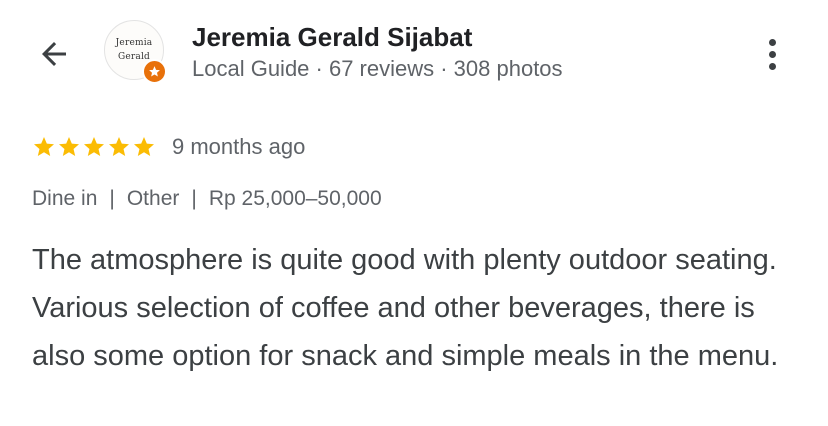 Image resolution: width=828 pixels, height=426 pixels. What do you see at coordinates (168, 147) in the screenshot?
I see `rating-row: 9 months ago` at bounding box center [168, 147].